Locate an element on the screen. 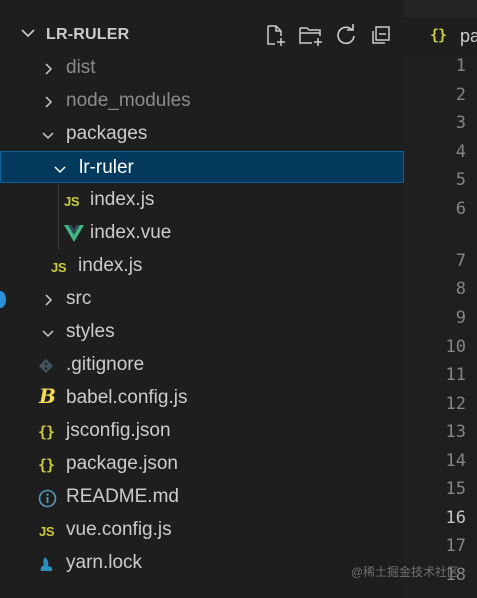  babel-icon: B is located at coordinates (47, 396).